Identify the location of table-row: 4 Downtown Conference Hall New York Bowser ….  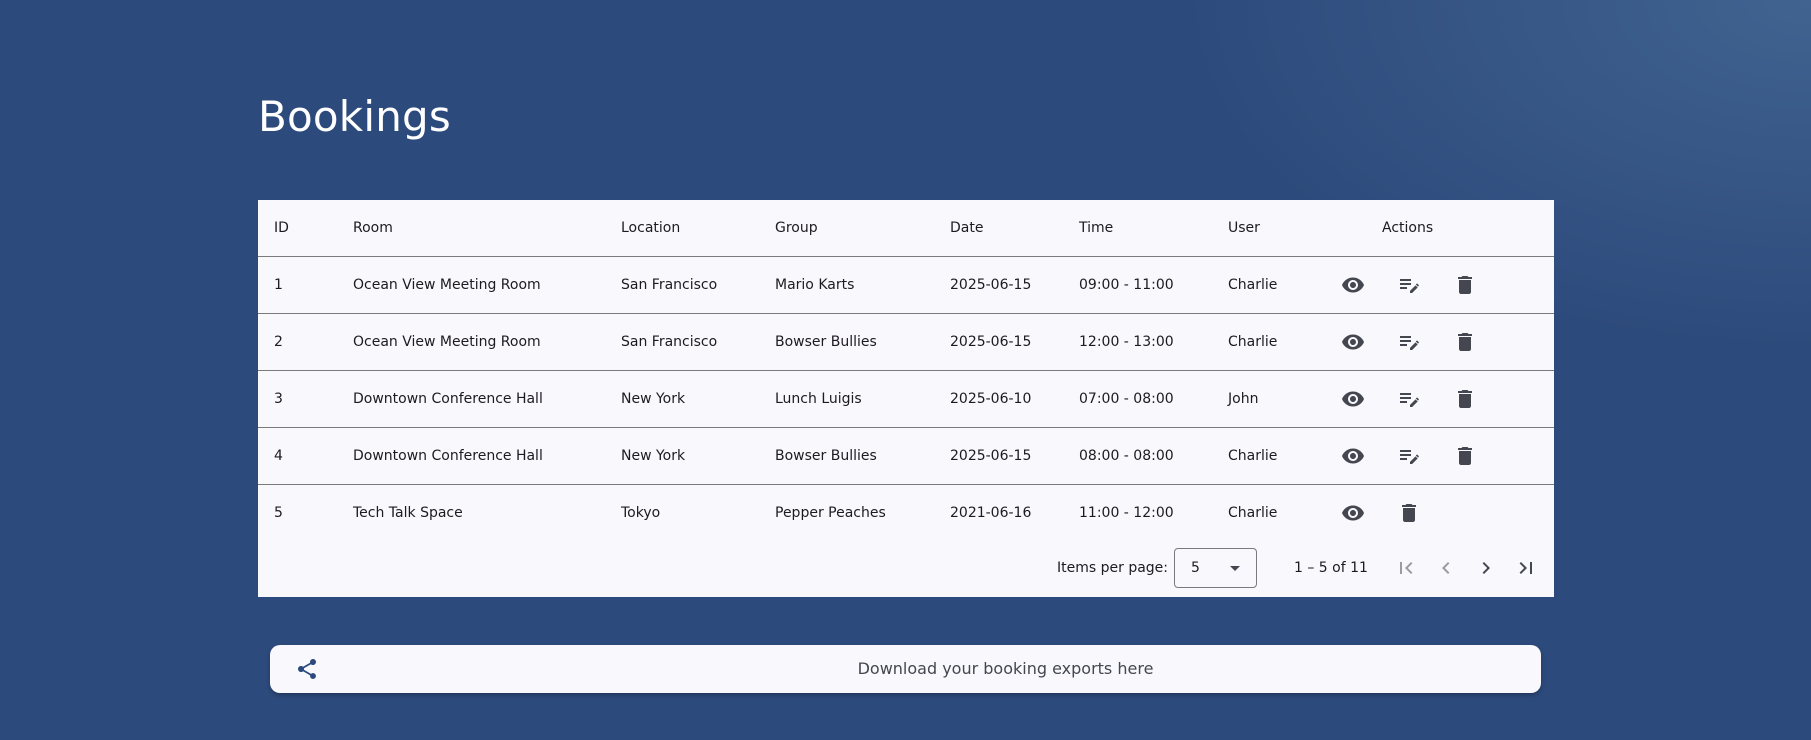
(906, 456).